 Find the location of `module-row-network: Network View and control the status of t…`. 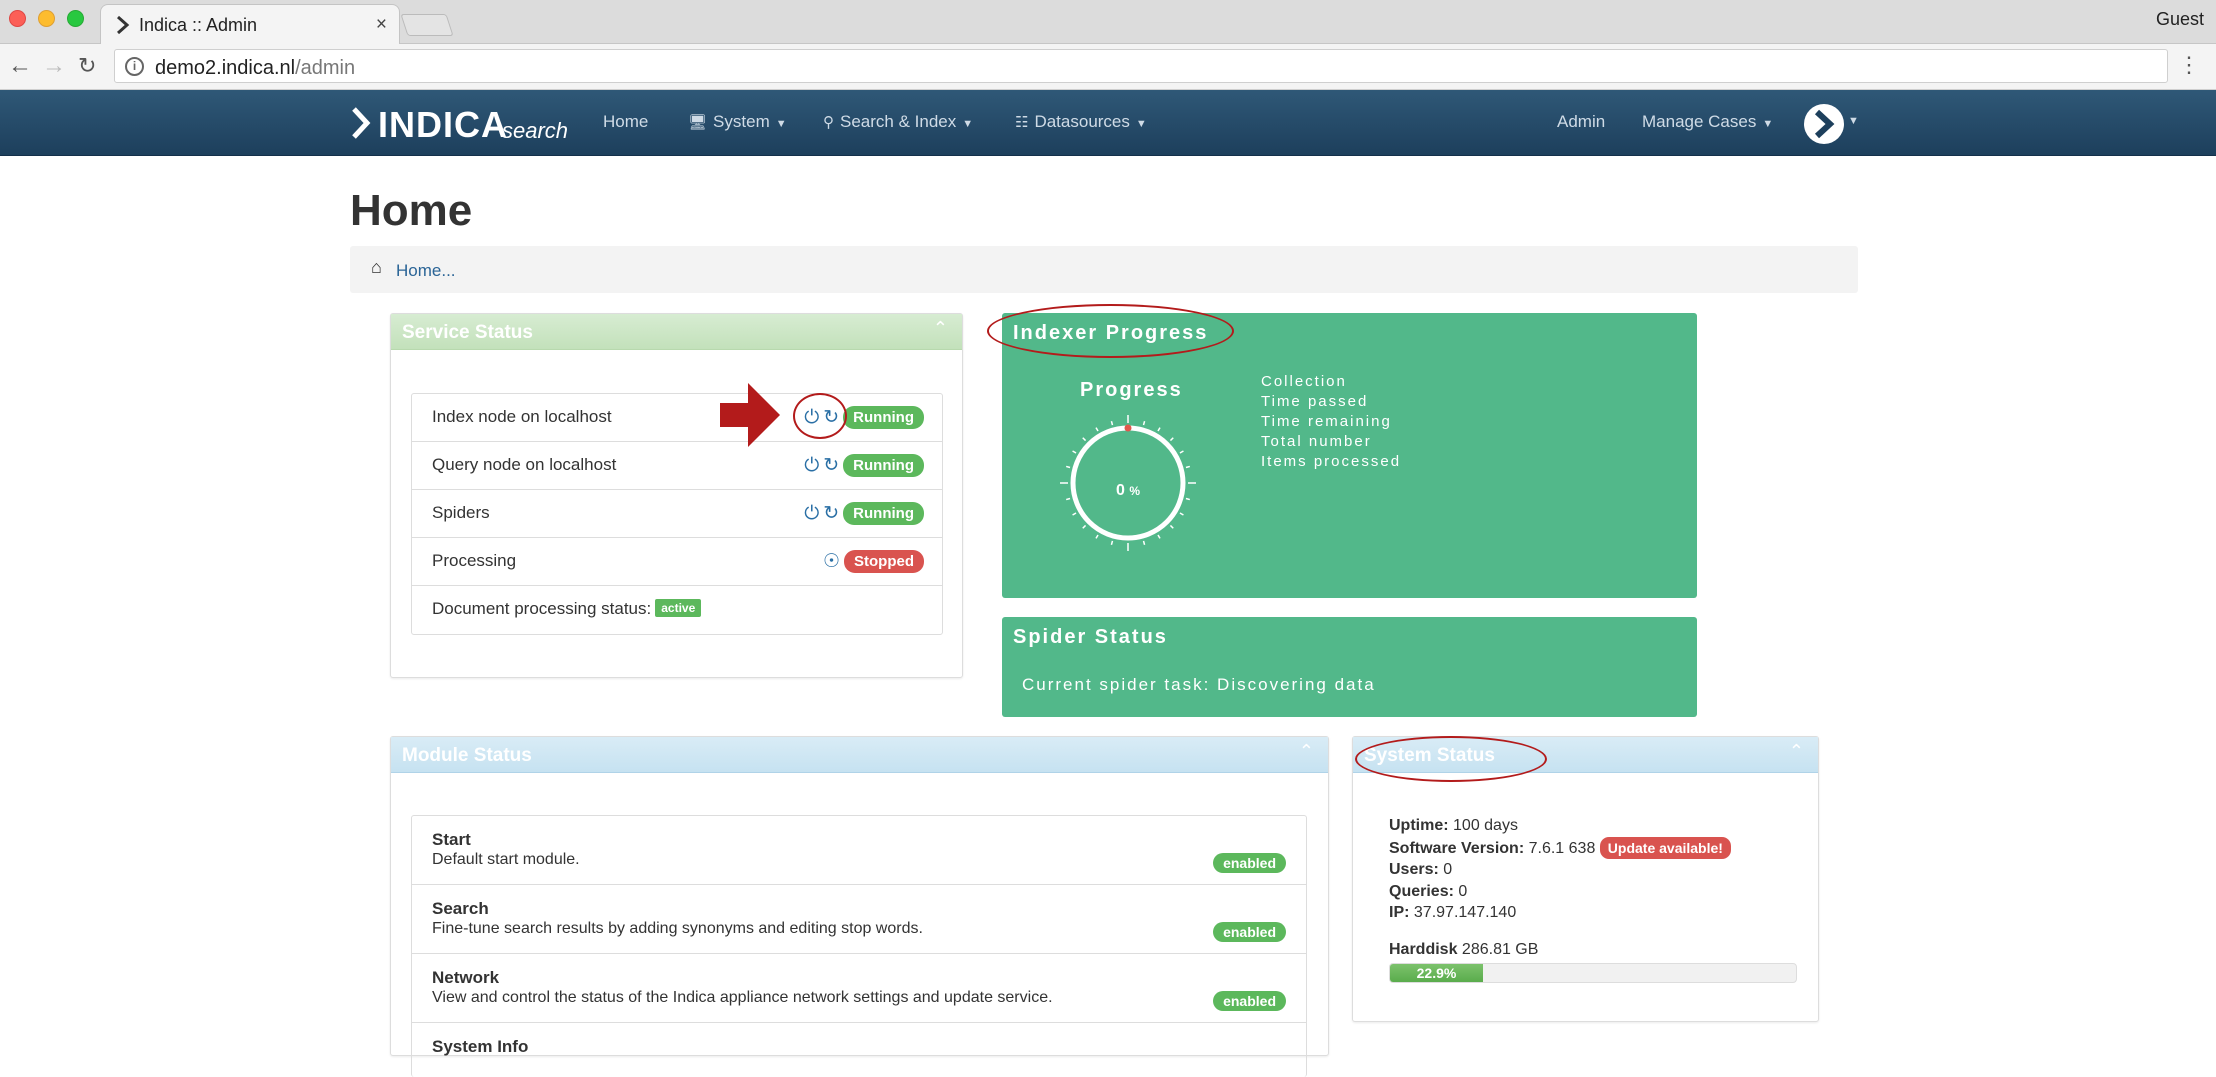

module-row-network: Network View and control the status of t… is located at coordinates (859, 988).